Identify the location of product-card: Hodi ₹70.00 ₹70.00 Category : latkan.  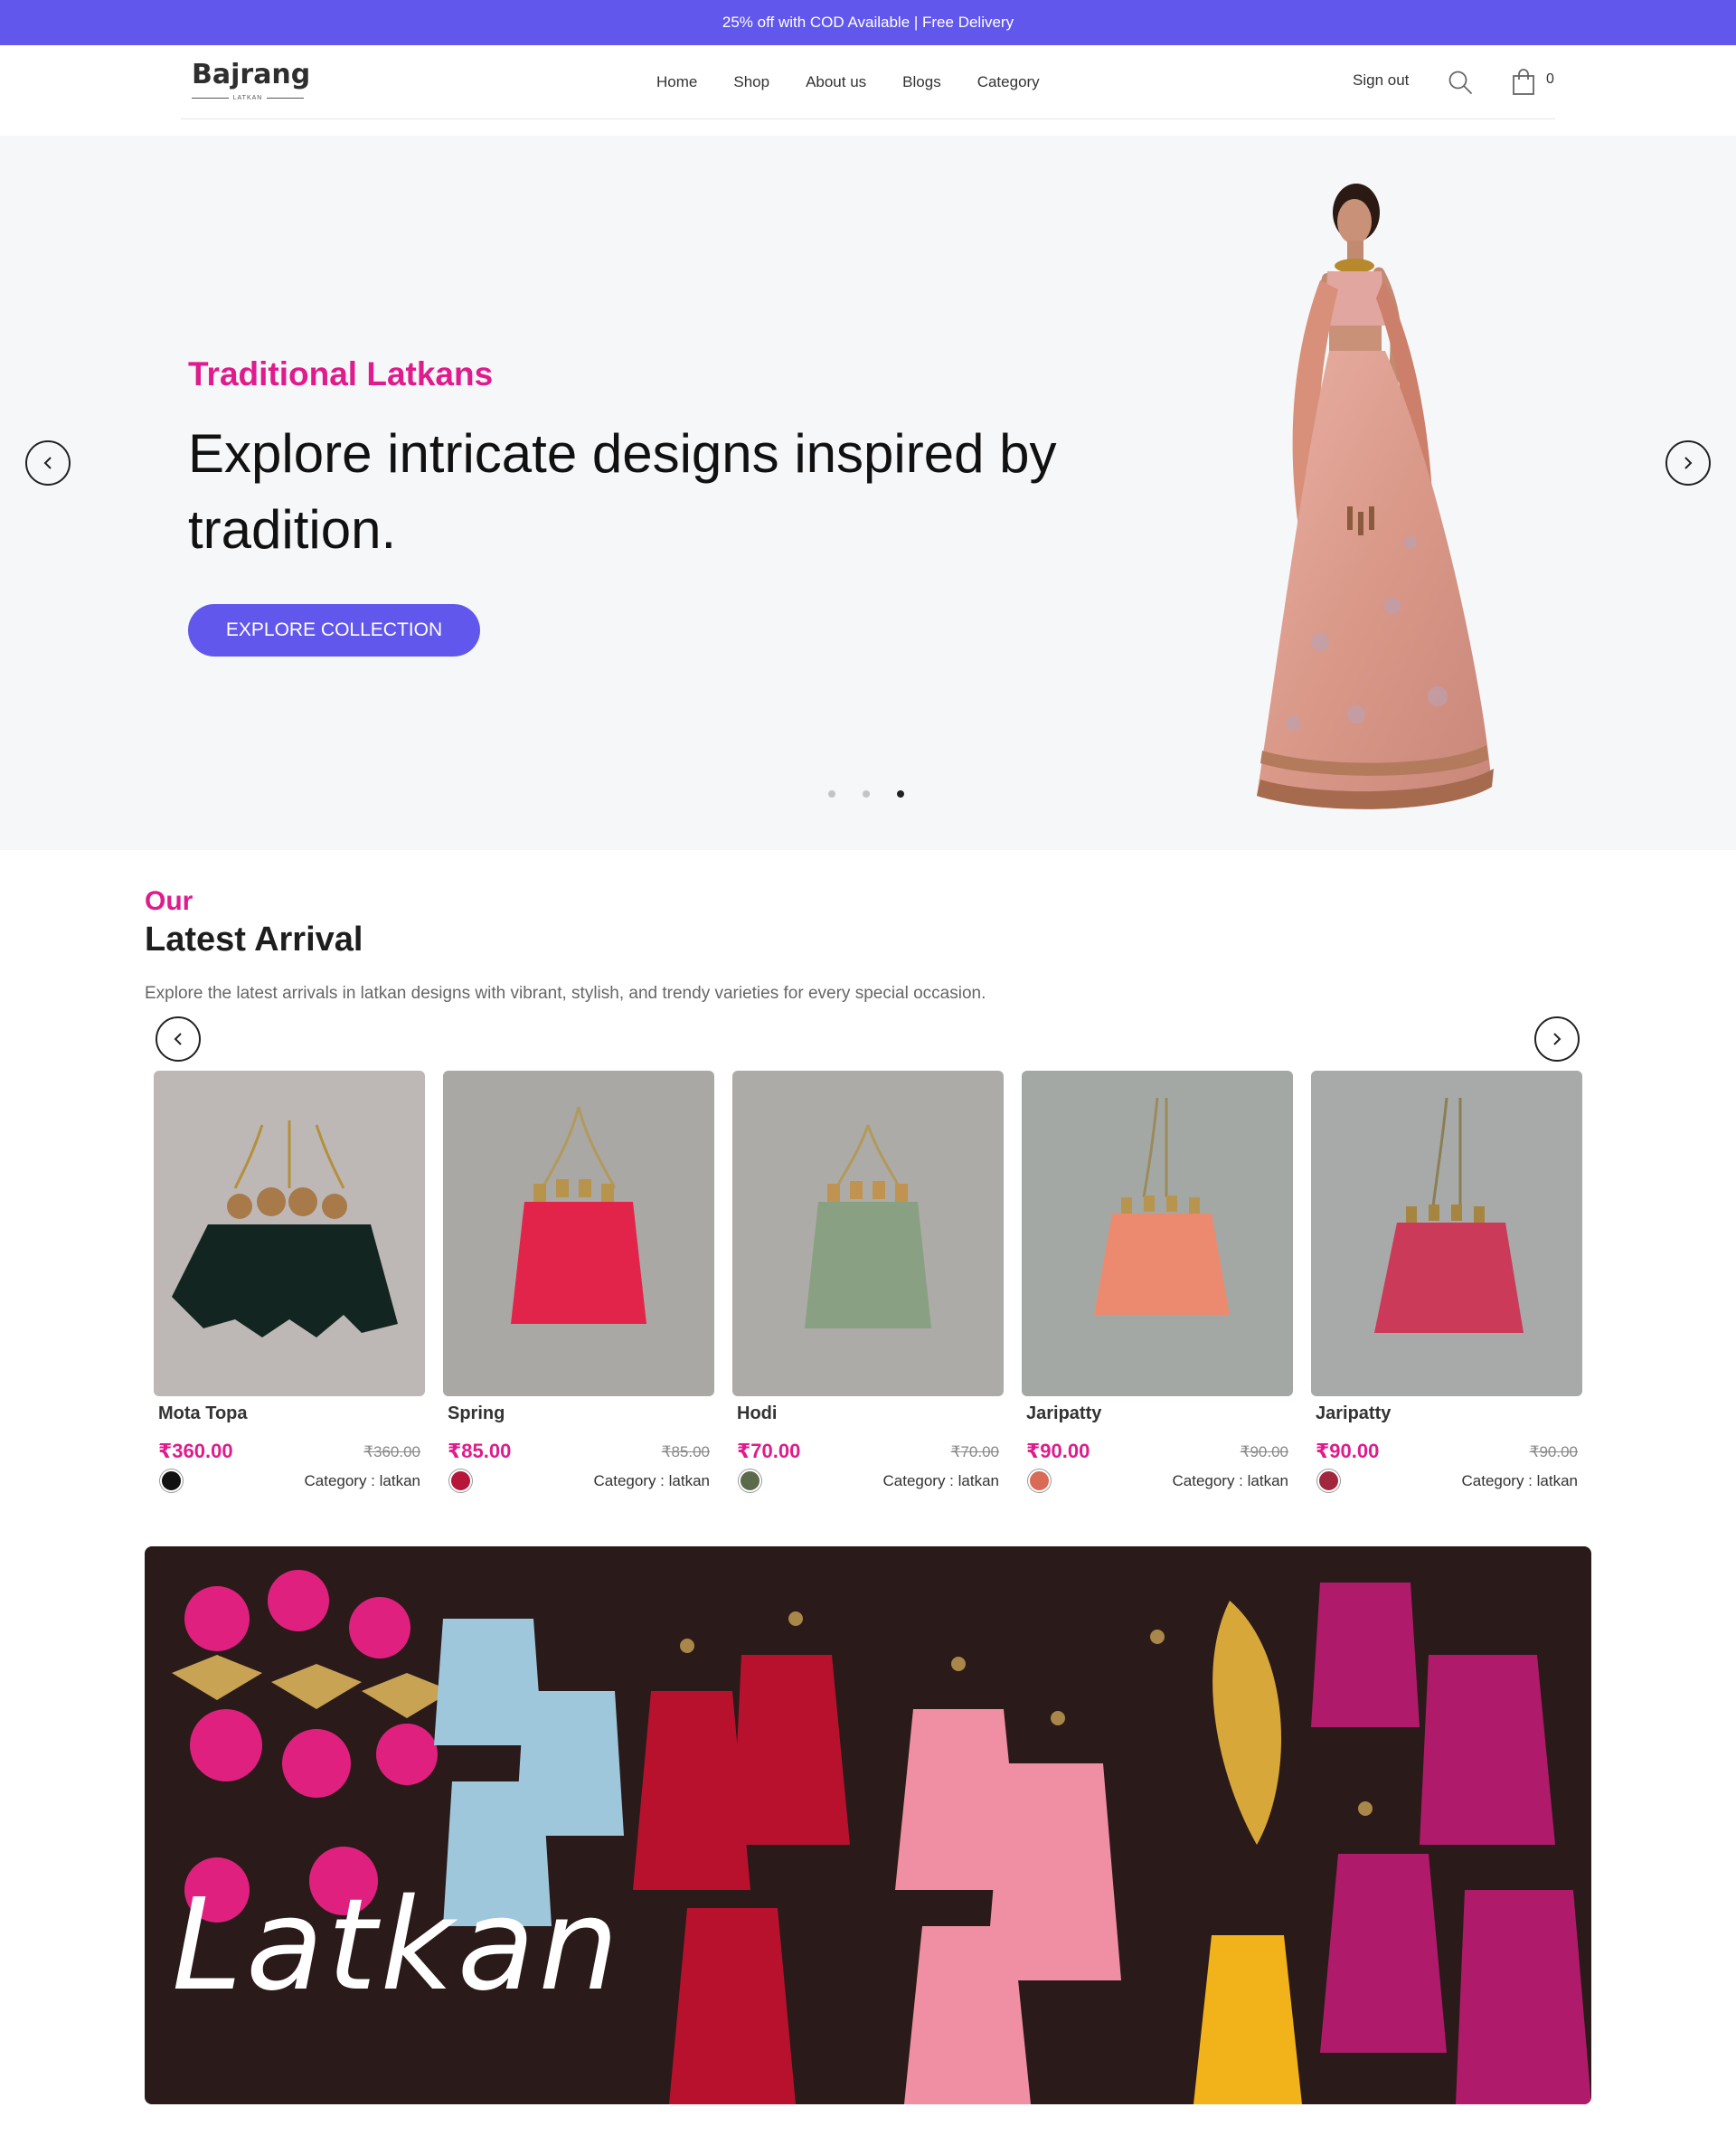
(868, 1288).